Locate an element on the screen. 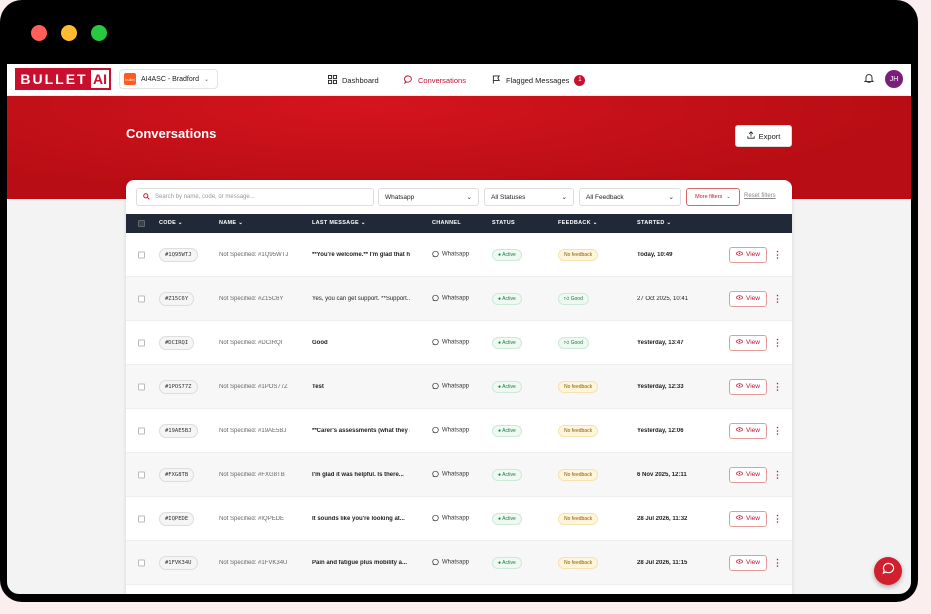 Image resolution: width=931 pixels, height=614 pixels. feedback-select: All Feedback ⌄ is located at coordinates (630, 197).